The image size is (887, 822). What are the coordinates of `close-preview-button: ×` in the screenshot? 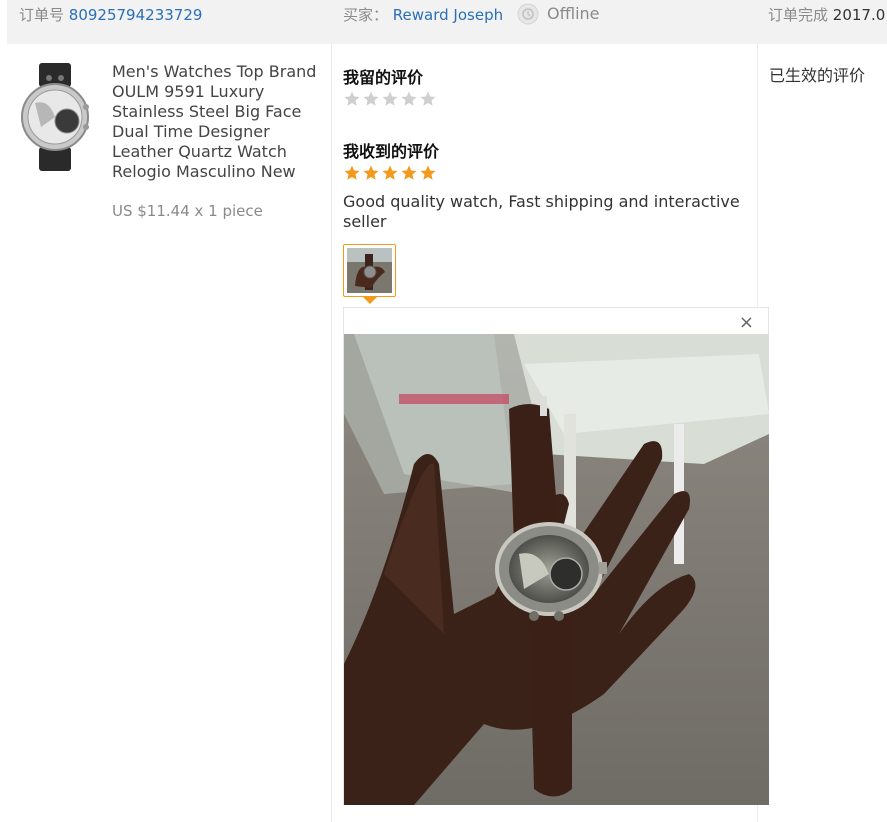 It's located at (746, 323).